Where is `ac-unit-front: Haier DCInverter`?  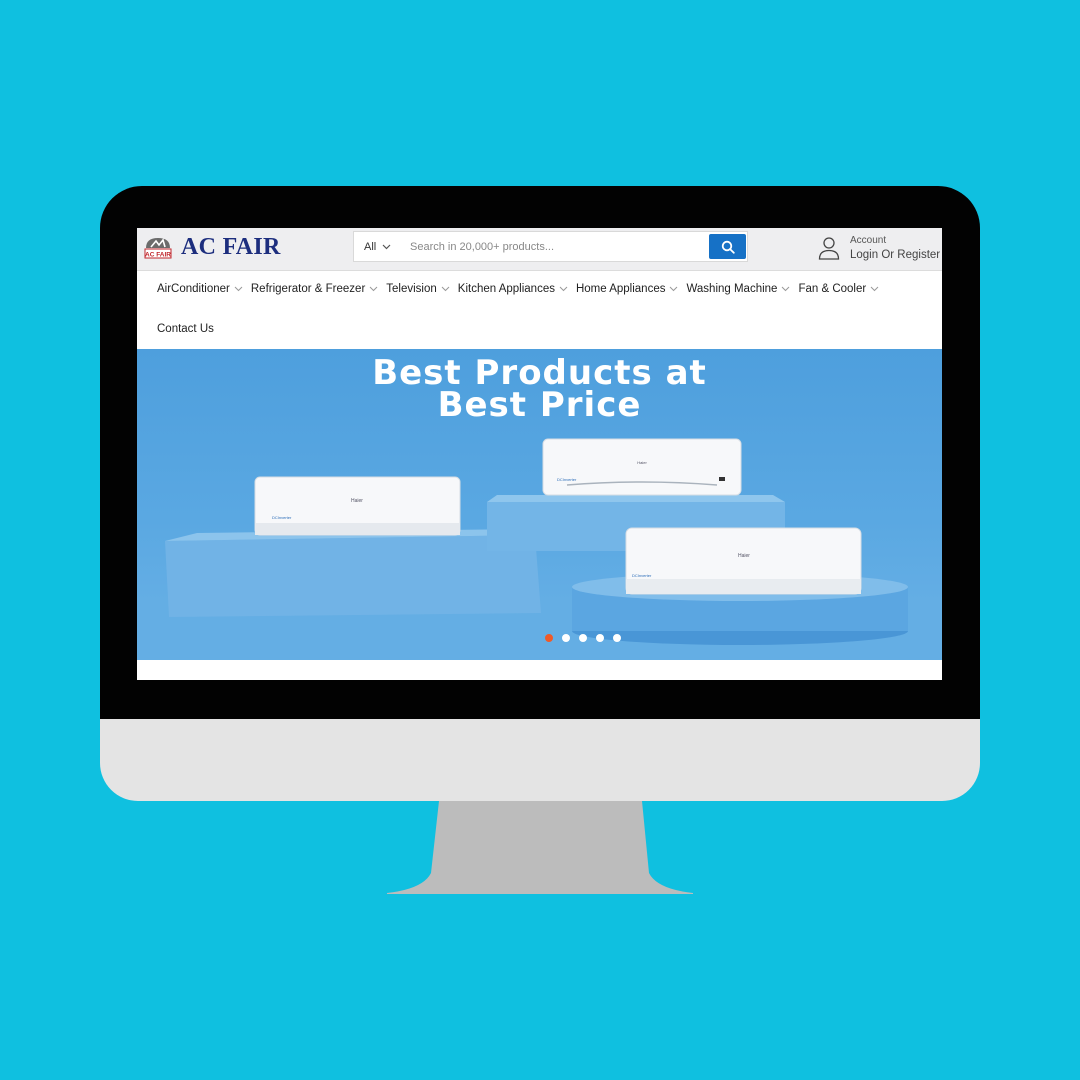
ac-unit-front: Haier DCInverter is located at coordinates (743, 561).